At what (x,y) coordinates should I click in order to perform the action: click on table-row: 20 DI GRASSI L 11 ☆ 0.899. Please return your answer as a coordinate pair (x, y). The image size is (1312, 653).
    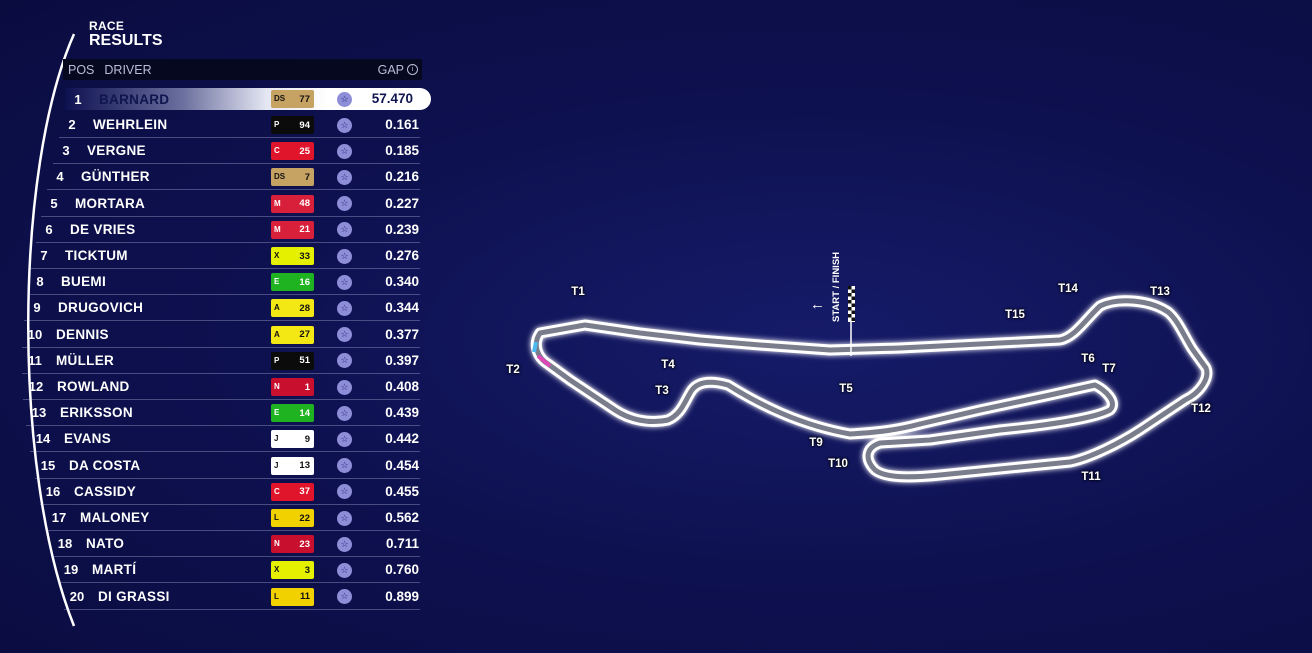
    Looking at the image, I should click on (242, 597).